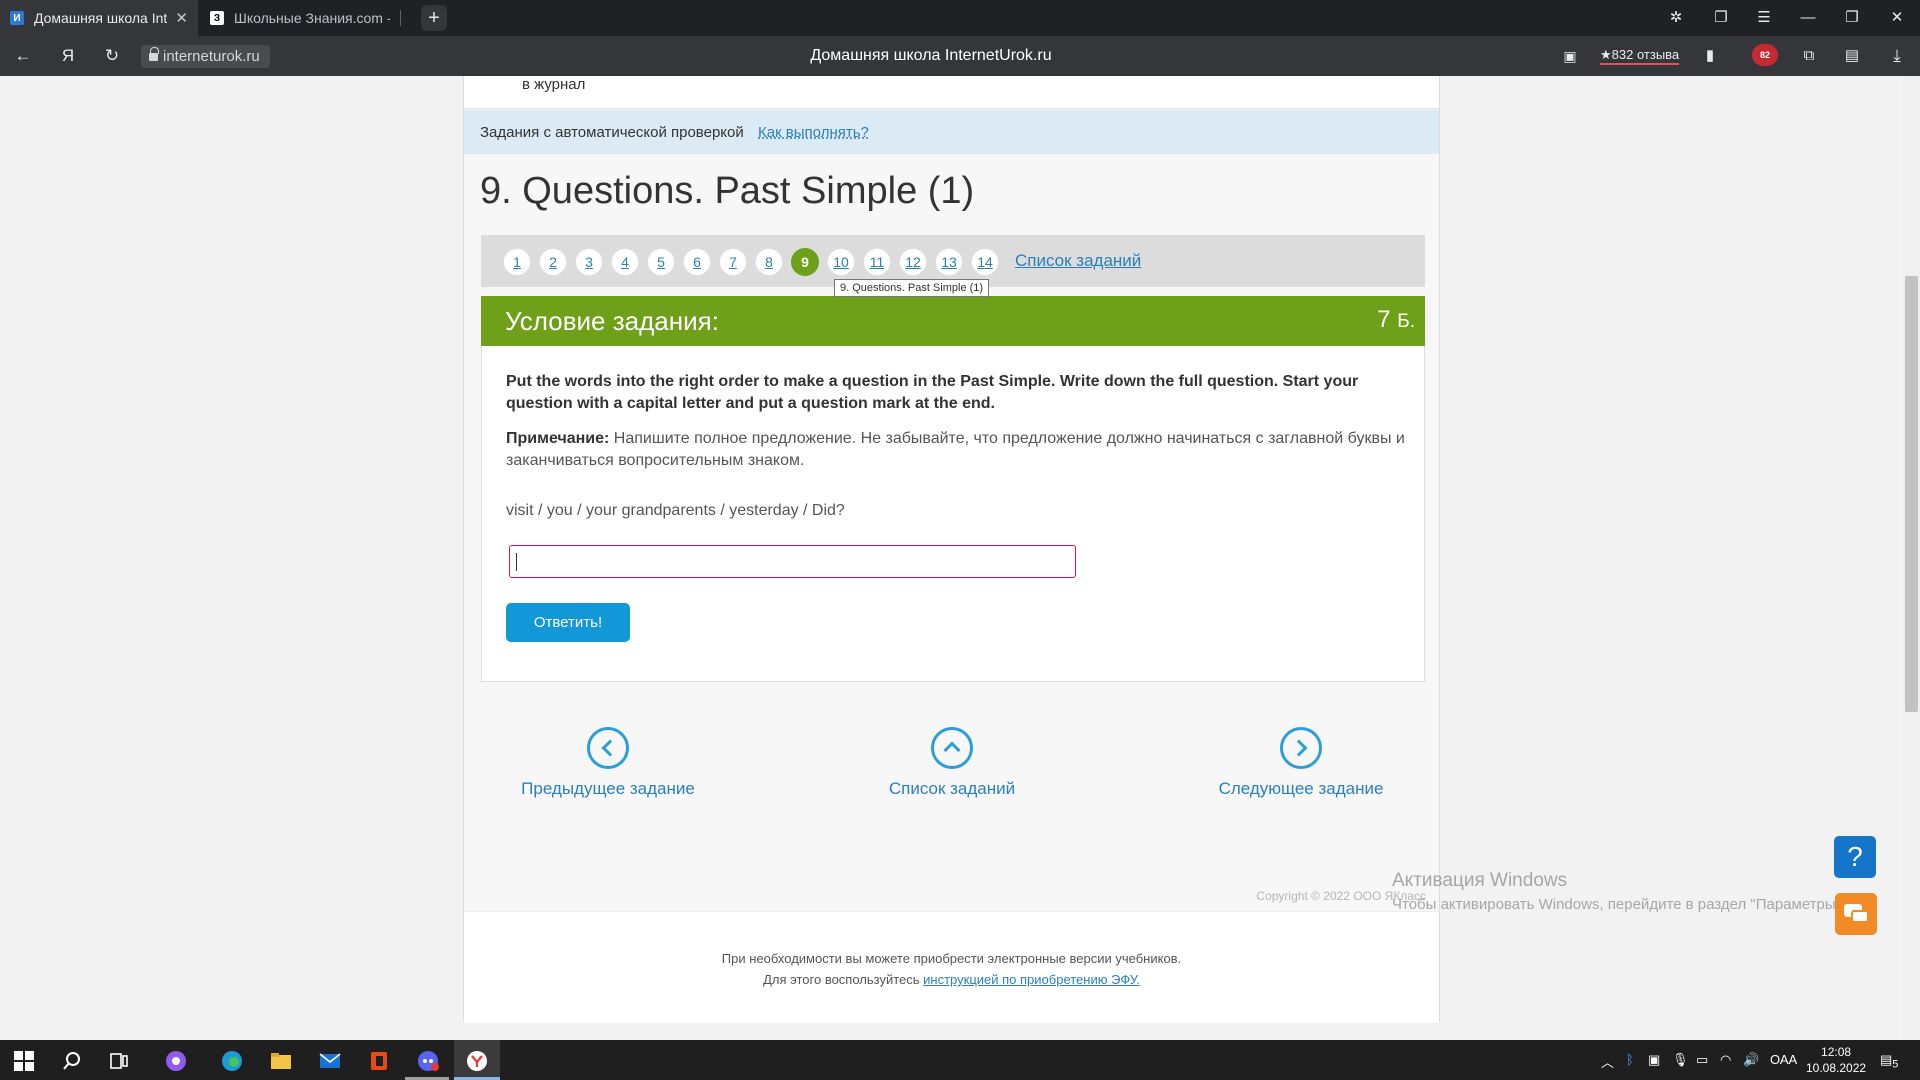 The height and width of the screenshot is (1080, 1920). What do you see at coordinates (1480, 880) in the screenshot?
I see `activation-title: Активация Windows` at bounding box center [1480, 880].